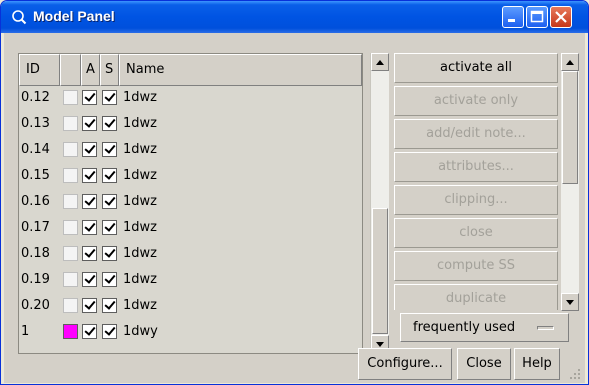  Describe the element at coordinates (484, 364) in the screenshot. I see `close-button: Close` at that location.